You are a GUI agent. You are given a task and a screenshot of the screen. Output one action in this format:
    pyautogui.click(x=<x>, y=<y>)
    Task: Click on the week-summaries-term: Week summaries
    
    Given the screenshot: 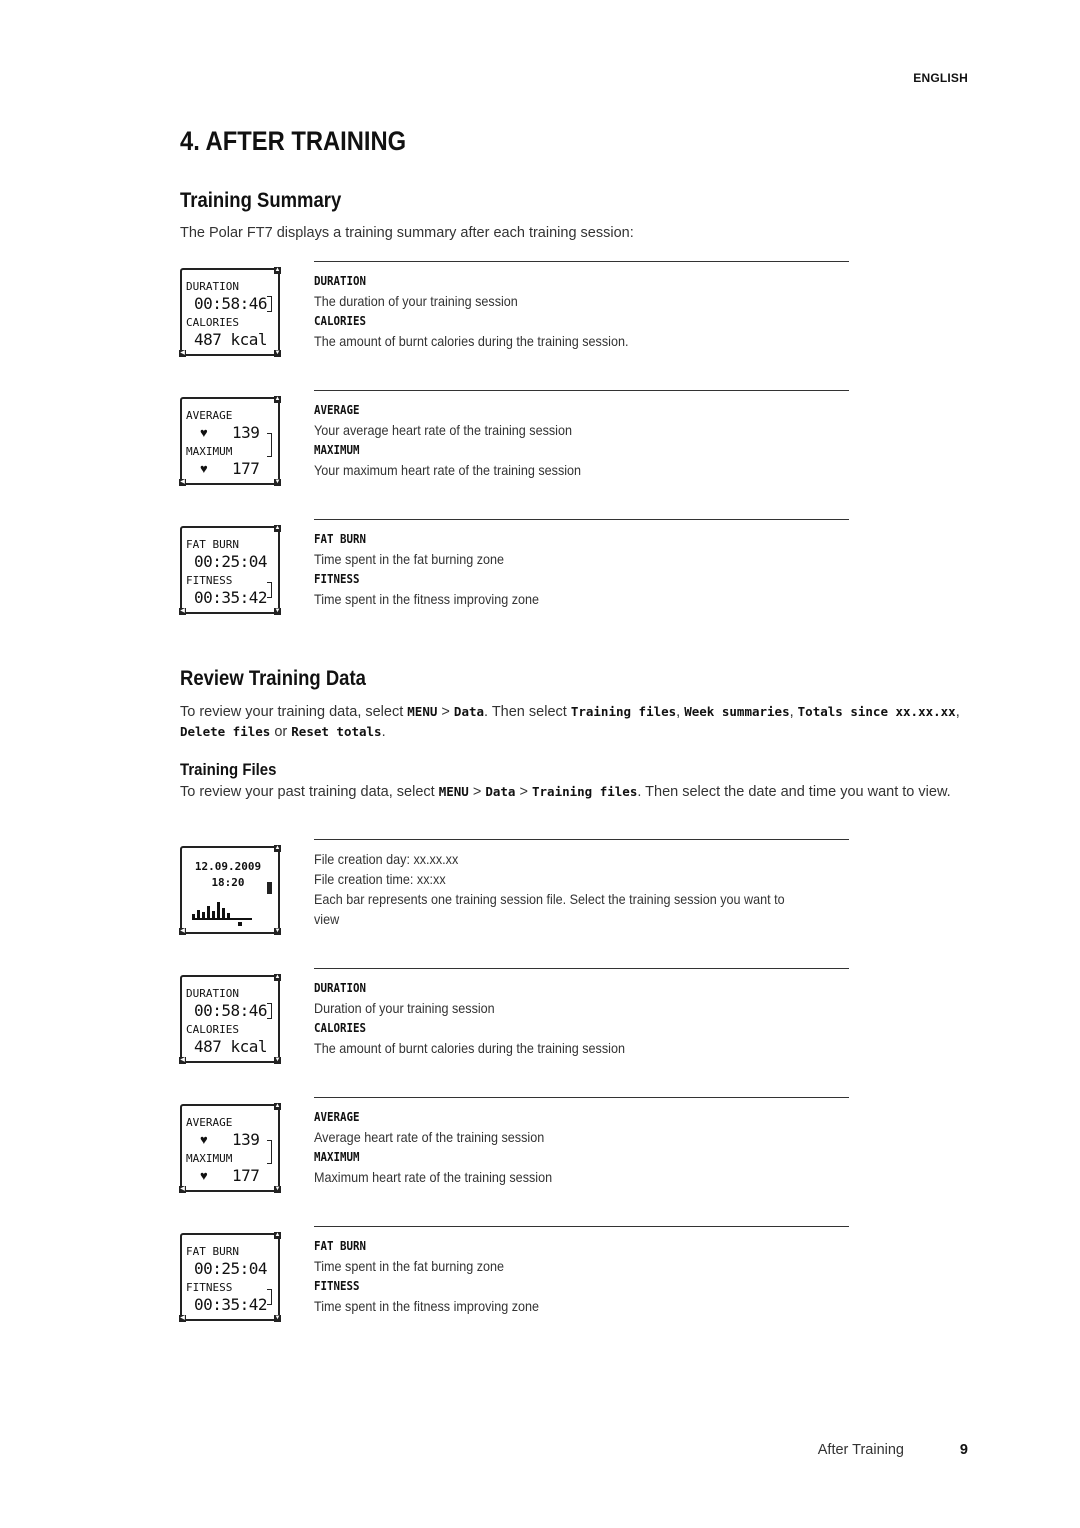 What is the action you would take?
    pyautogui.click(x=737, y=711)
    